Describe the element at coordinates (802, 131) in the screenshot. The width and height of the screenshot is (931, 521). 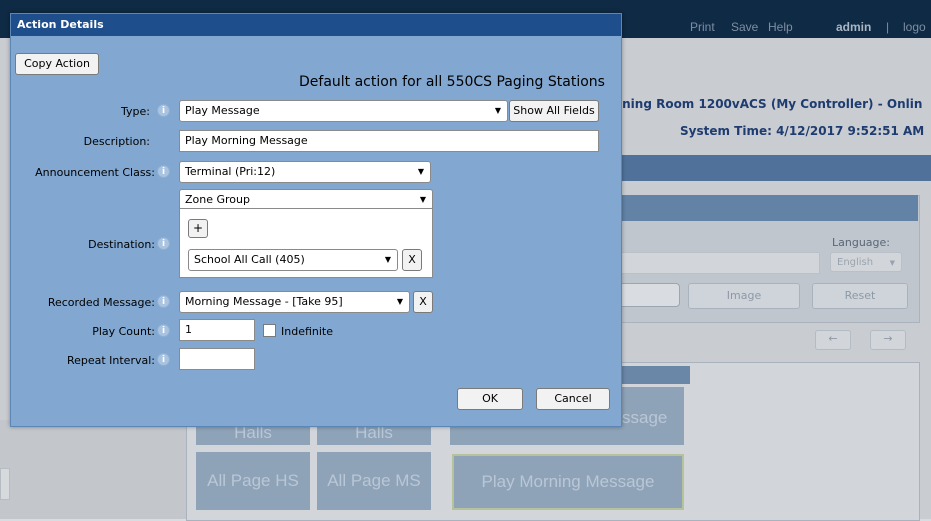
I see `system-time: System Time: 4/12/2017 9:52:51 AM` at that location.